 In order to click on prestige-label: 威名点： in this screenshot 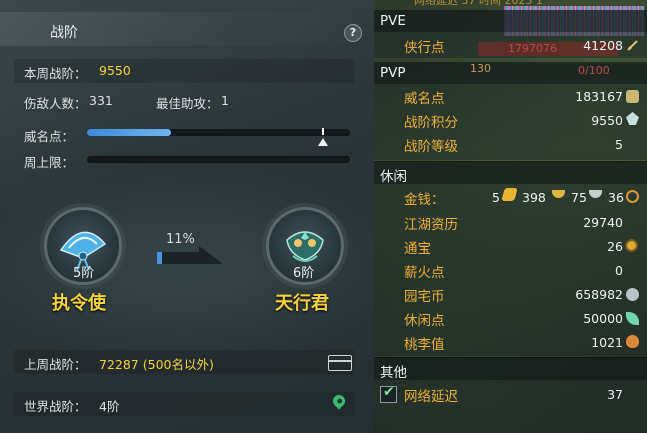, I will do `click(49, 136)`.